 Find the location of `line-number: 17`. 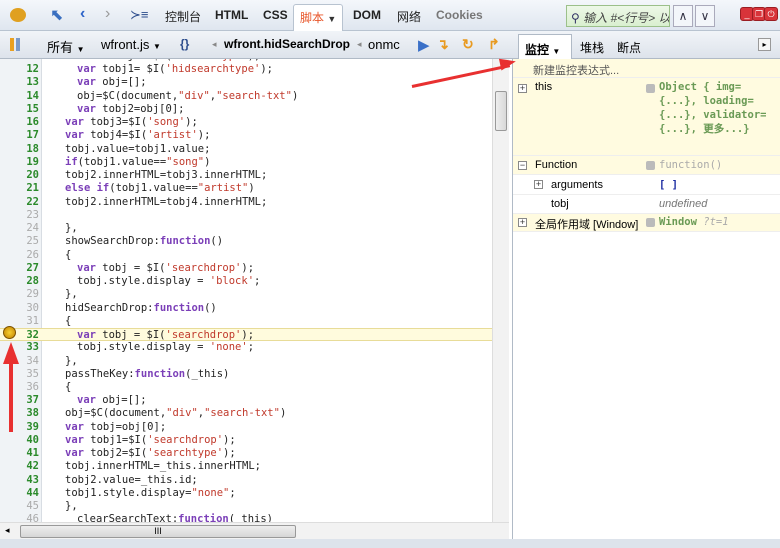

line-number: 17 is located at coordinates (19, 135).